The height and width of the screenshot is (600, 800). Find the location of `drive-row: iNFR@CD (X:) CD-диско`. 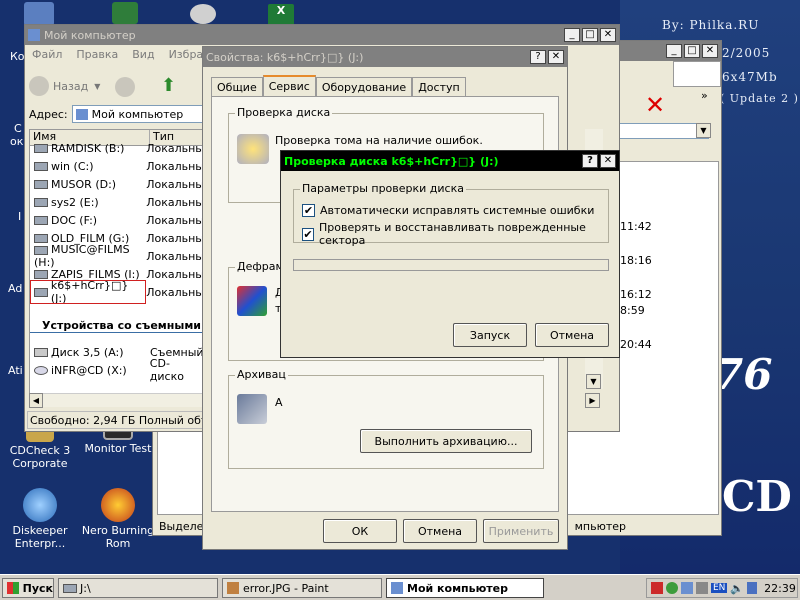

drive-row: iNFR@CD (X:) CD-диско is located at coordinates (117, 370).